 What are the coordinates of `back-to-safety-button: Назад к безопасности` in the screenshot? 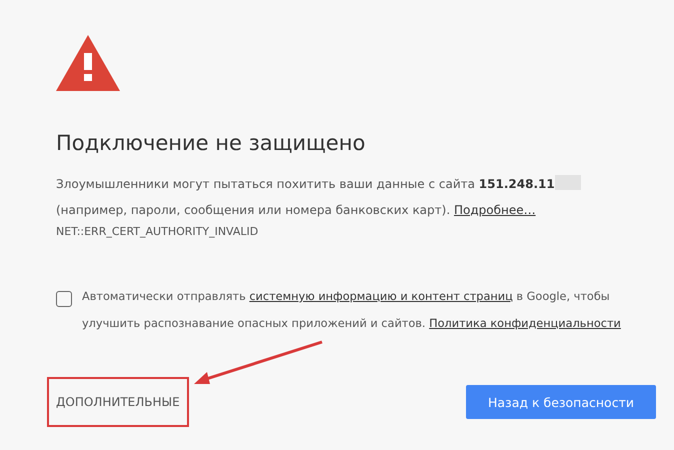 It's located at (561, 402).